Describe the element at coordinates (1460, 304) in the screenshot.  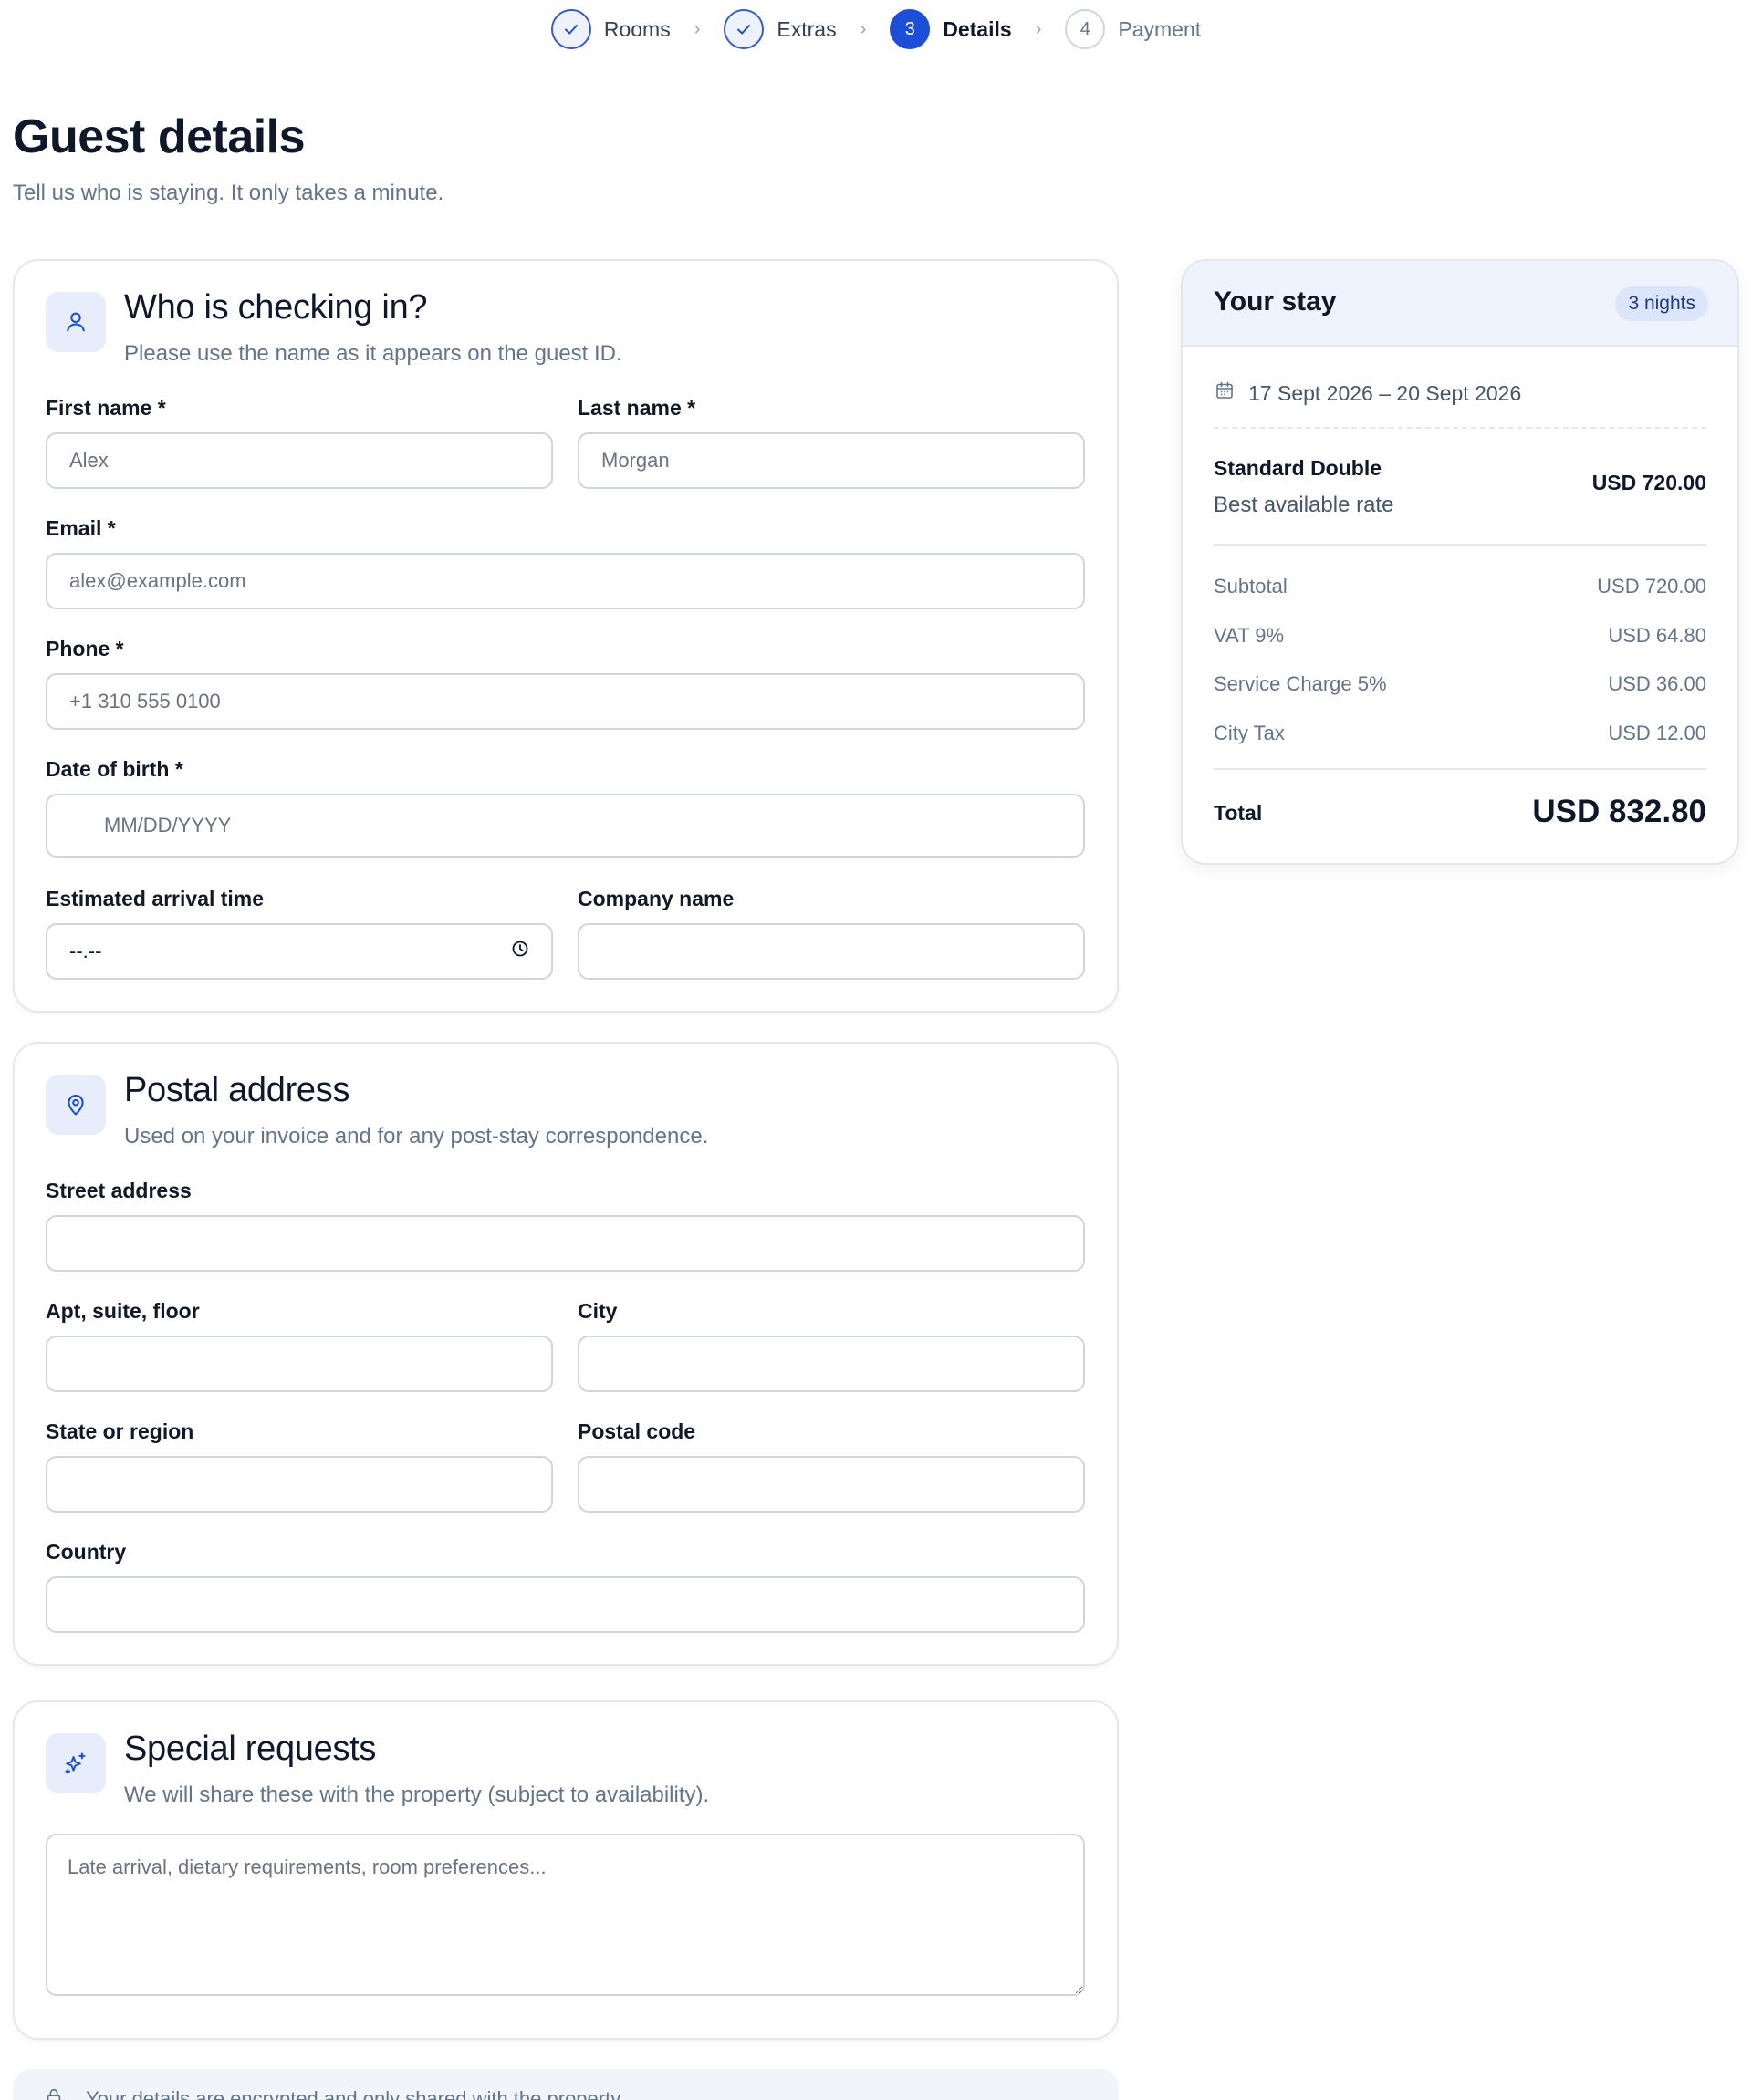
I see `summary-header: Your stay 3 nights` at that location.